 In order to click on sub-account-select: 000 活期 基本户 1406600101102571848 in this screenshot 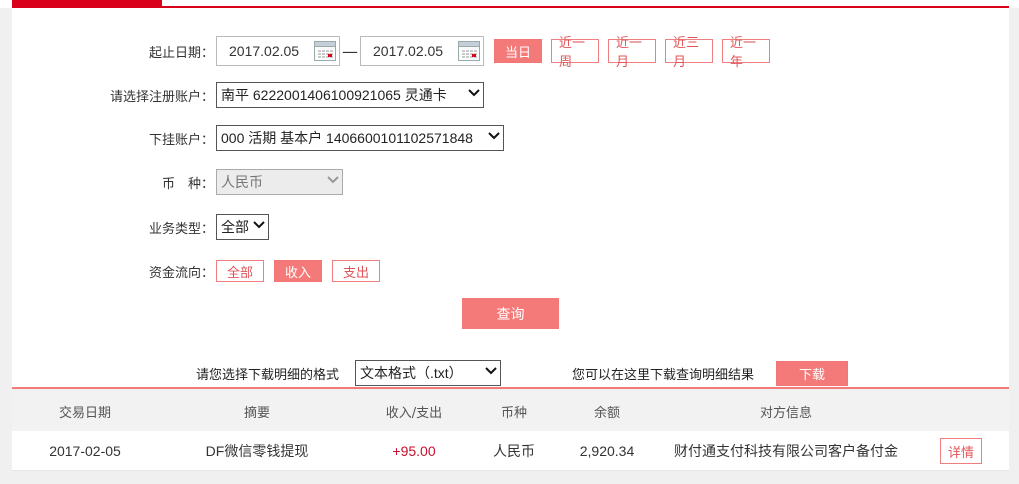, I will do `click(360, 138)`.